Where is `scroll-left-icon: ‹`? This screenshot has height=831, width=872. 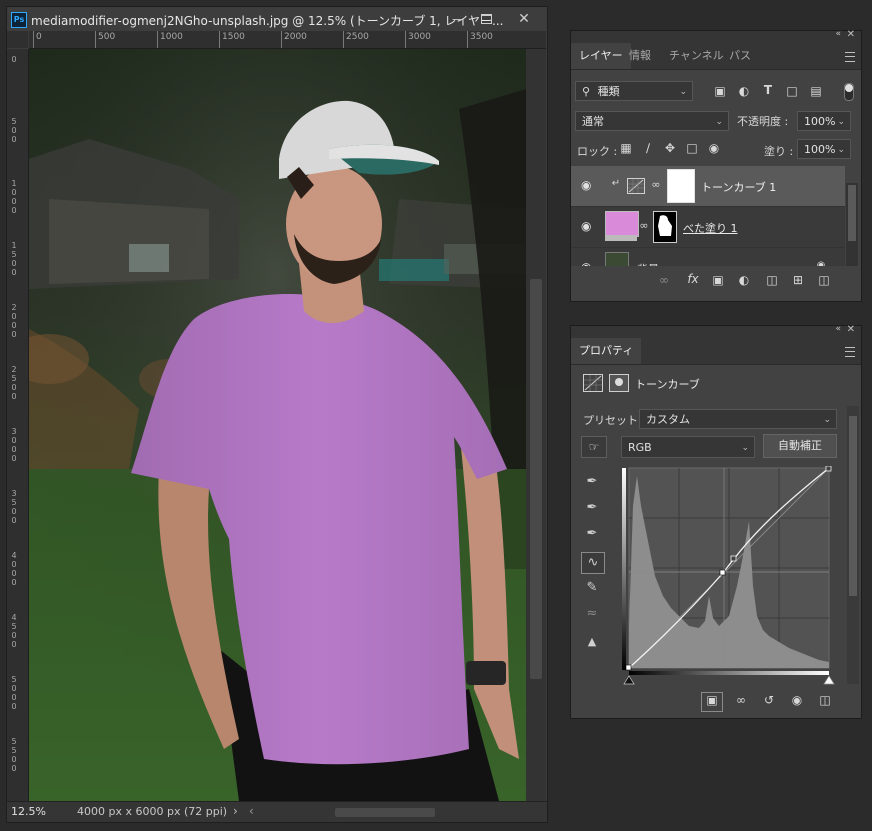 scroll-left-icon: ‹ is located at coordinates (251, 811).